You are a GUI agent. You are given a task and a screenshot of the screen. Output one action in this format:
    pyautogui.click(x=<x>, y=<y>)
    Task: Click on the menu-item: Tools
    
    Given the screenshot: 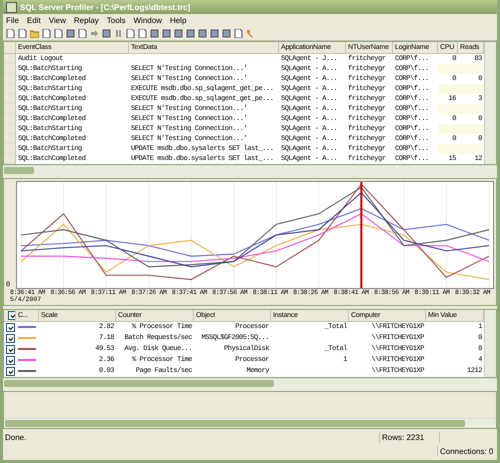 What is the action you would take?
    pyautogui.click(x=116, y=20)
    